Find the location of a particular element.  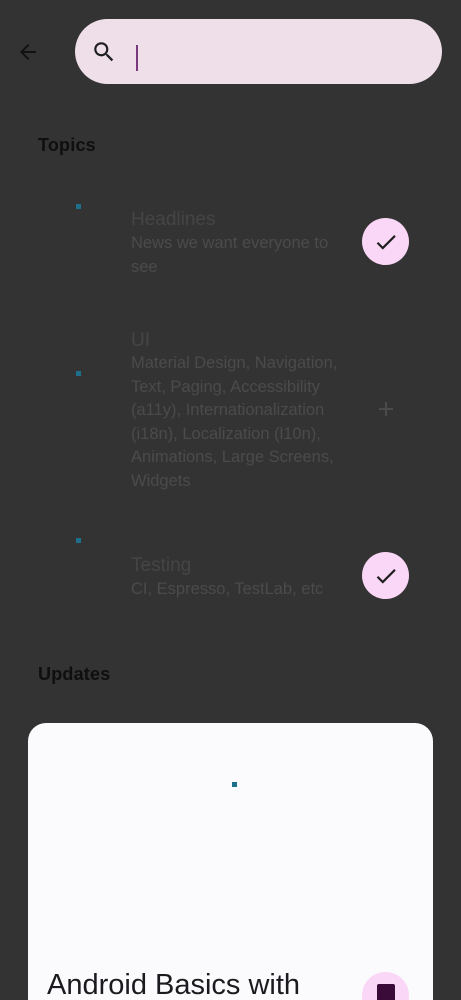

text-cursor is located at coordinates (137, 58).